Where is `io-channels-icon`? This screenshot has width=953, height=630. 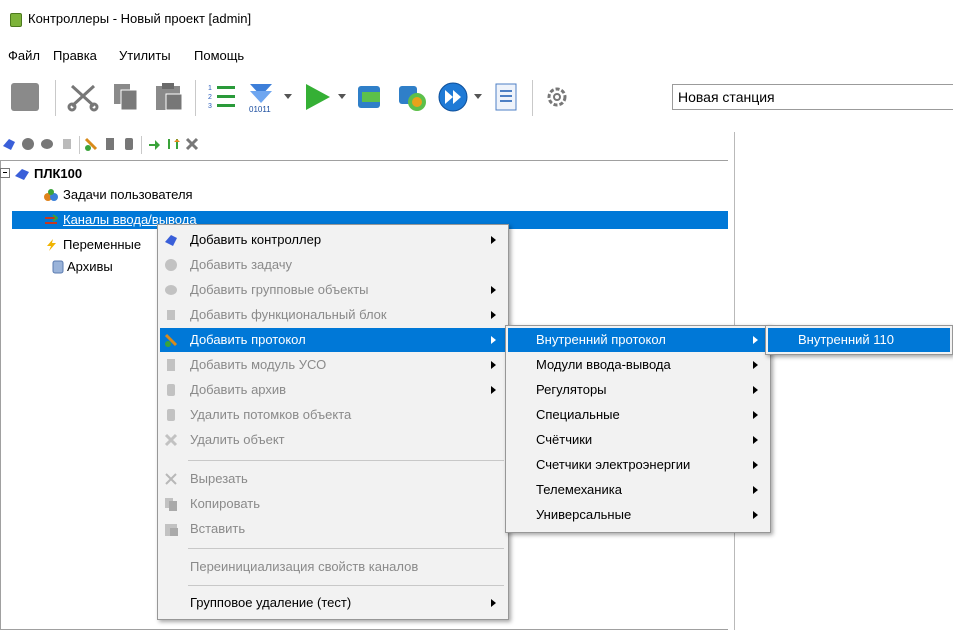
io-channels-icon is located at coordinates (51, 219).